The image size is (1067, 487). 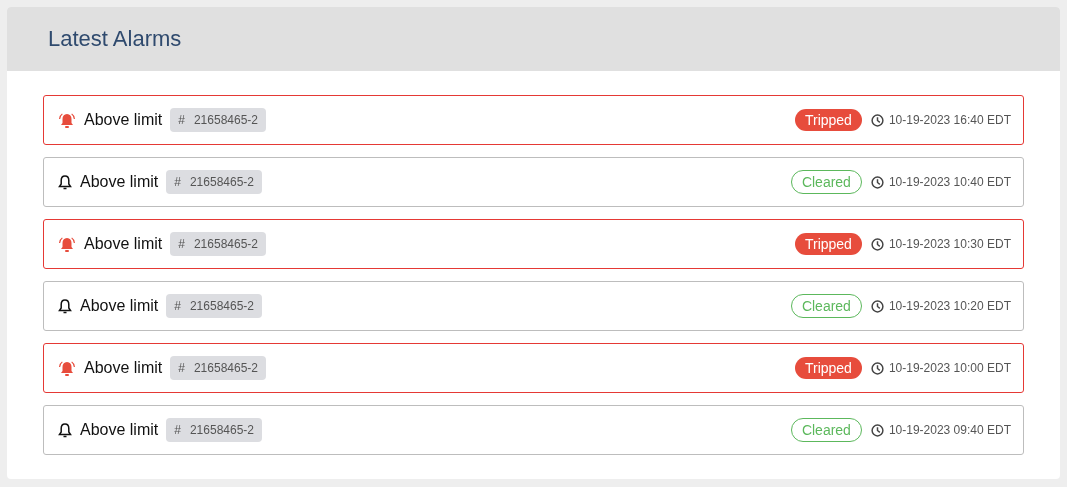 What do you see at coordinates (949, 120) in the screenshot?
I see `alarm-time: 10-19-2023 16:40 EDT` at bounding box center [949, 120].